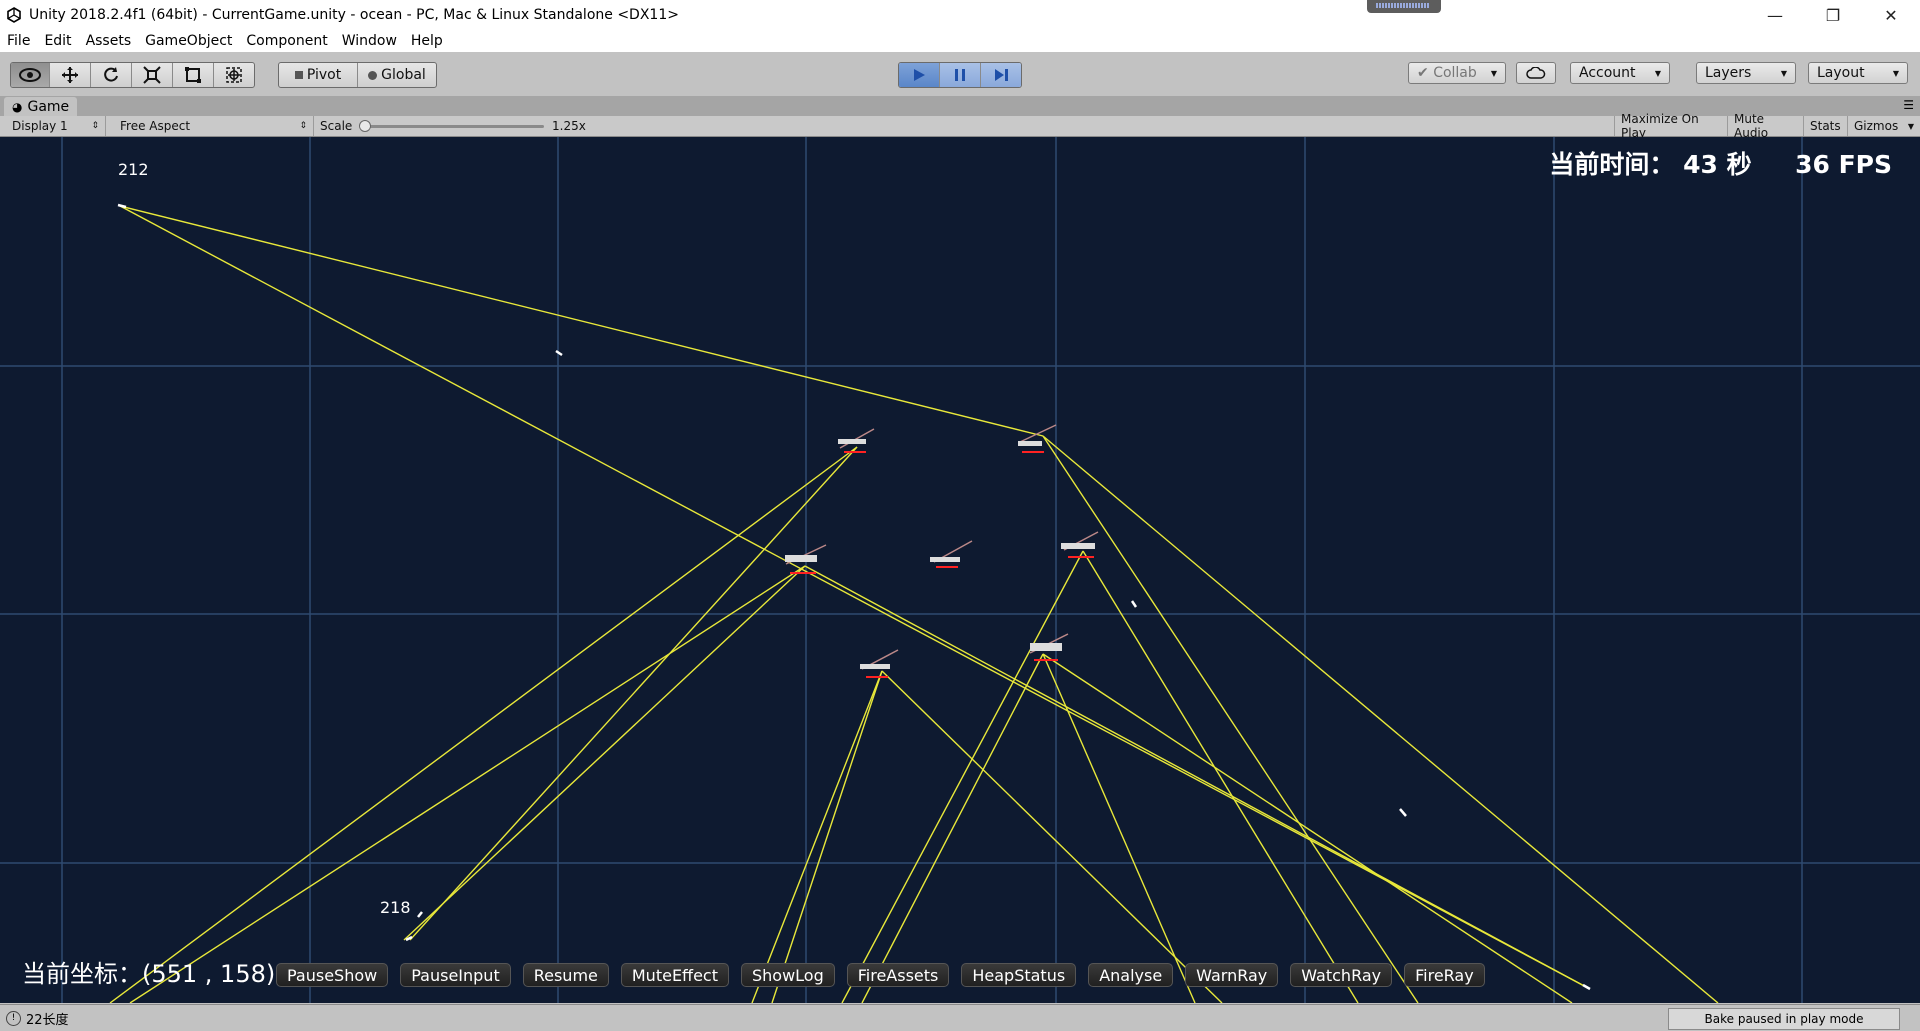  What do you see at coordinates (133, 169) in the screenshot?
I see `node-label-top: 212` at bounding box center [133, 169].